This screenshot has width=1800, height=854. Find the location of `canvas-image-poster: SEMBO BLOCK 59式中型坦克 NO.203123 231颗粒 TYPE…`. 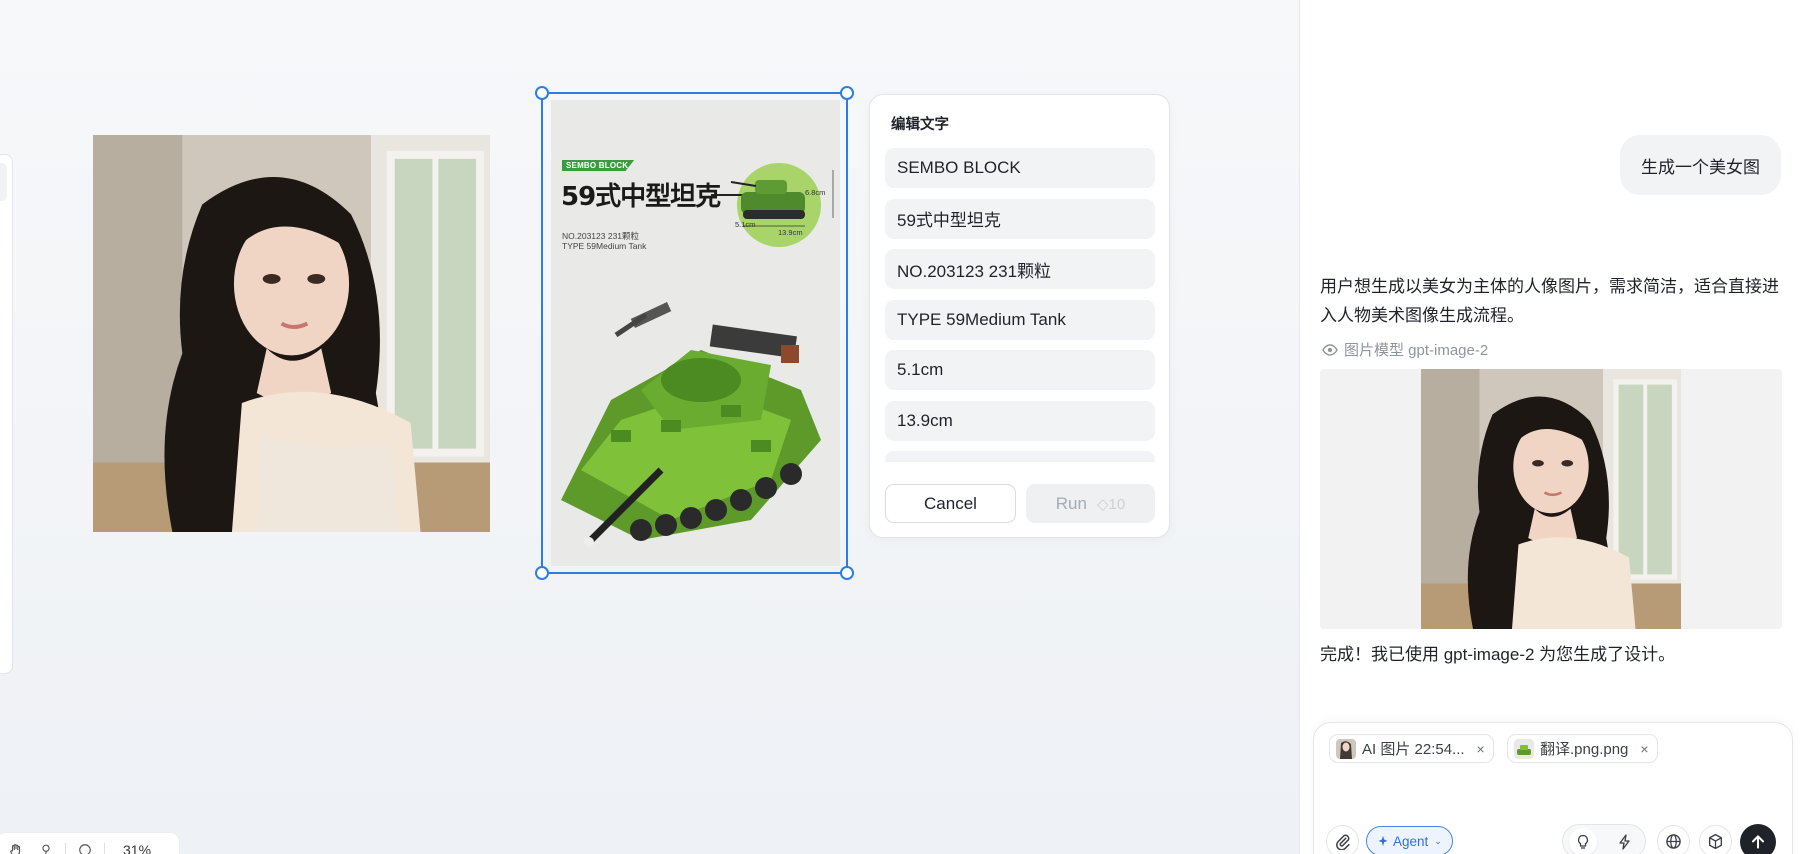

canvas-image-poster: SEMBO BLOCK 59式中型坦克 NO.203123 231颗粒 TYPE… is located at coordinates (694, 333).